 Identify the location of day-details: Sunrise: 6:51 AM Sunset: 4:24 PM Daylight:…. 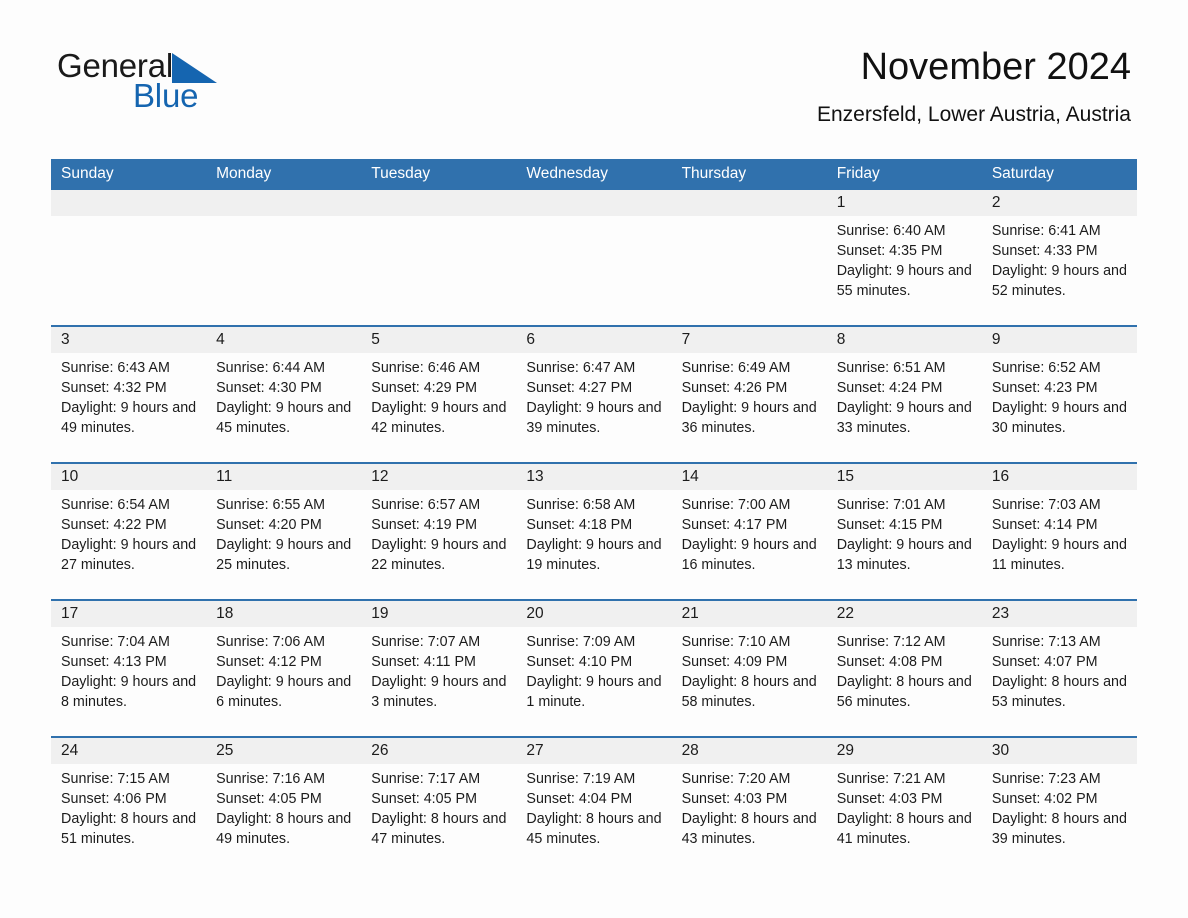
(904, 395).